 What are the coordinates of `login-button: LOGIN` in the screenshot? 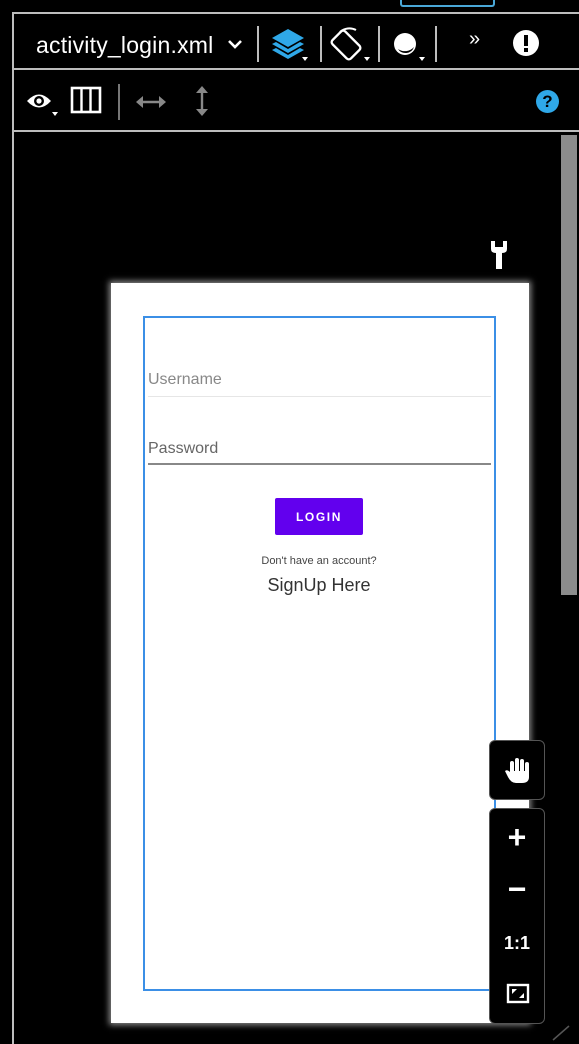 It's located at (319, 516).